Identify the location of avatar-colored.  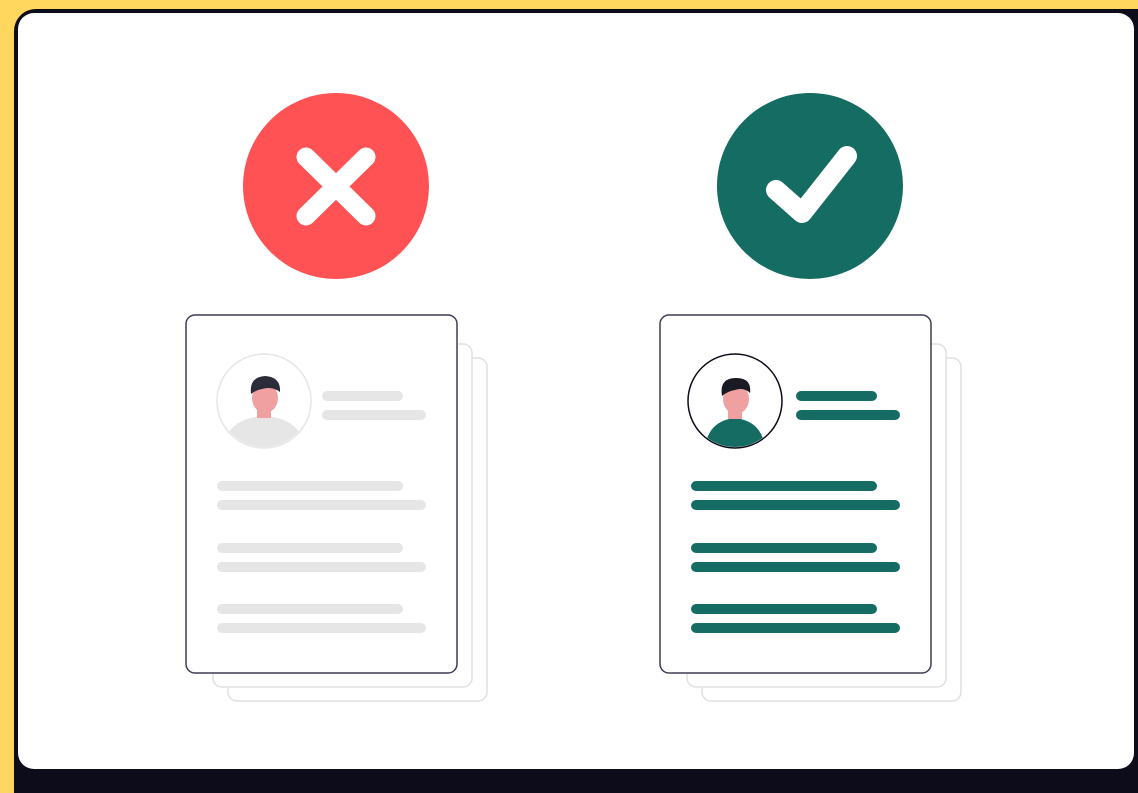
(735, 401).